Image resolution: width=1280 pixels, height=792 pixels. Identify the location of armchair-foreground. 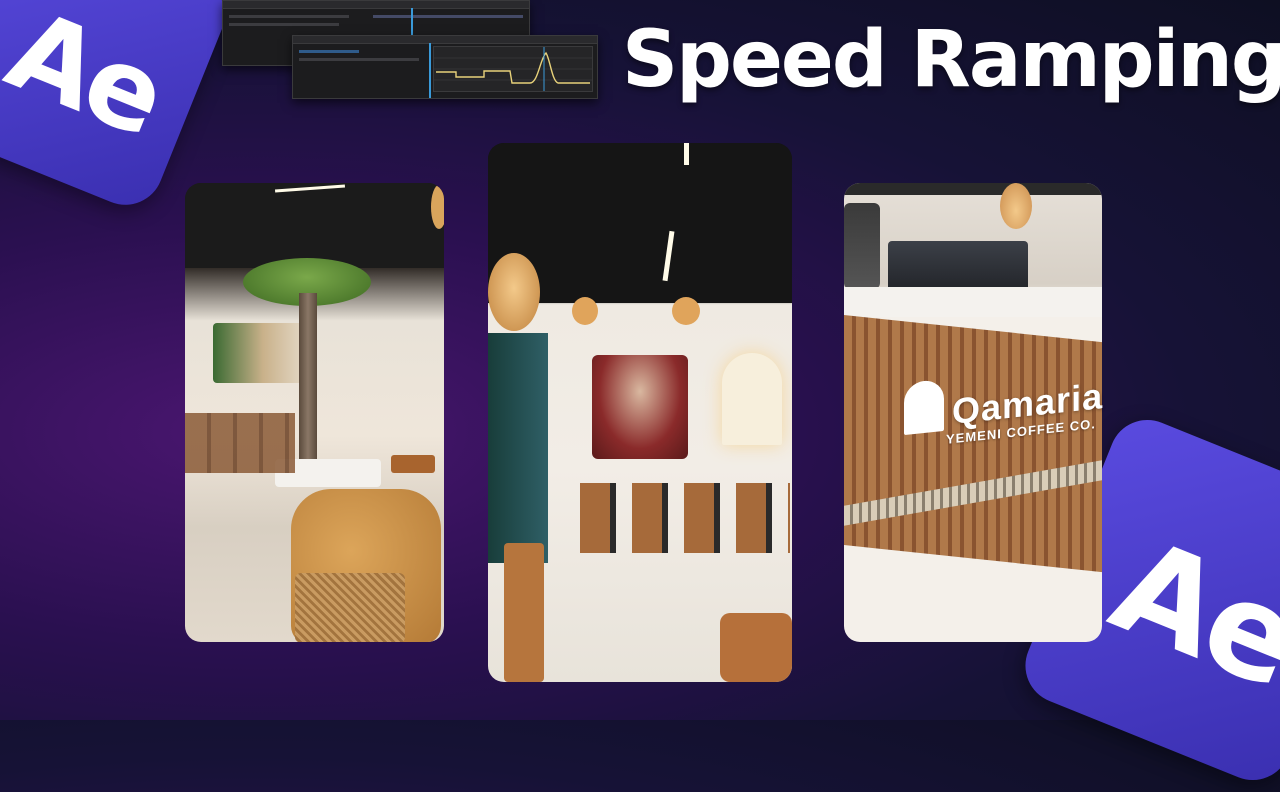
(756, 647).